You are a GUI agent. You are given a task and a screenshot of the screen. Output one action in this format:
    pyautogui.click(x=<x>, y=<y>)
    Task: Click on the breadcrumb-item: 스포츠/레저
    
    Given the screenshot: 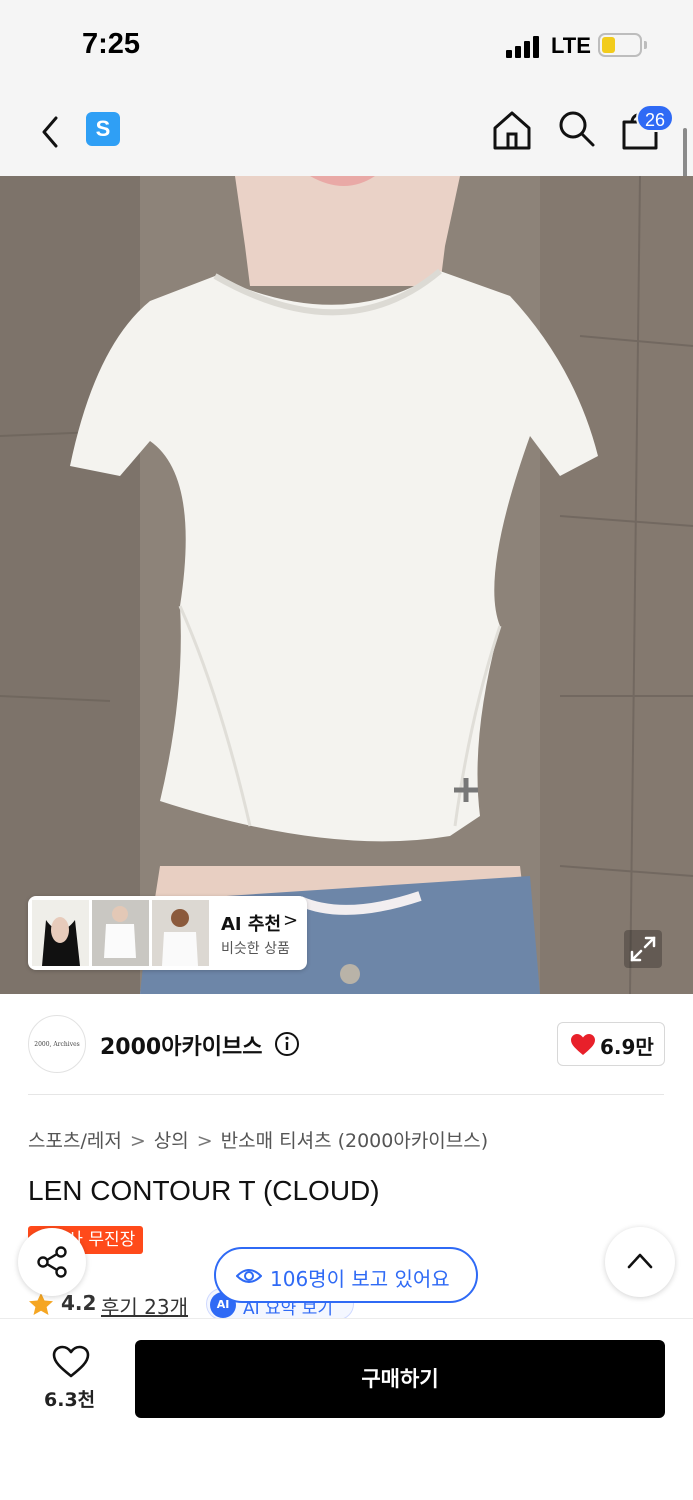 What is the action you would take?
    pyautogui.click(x=75, y=1141)
    